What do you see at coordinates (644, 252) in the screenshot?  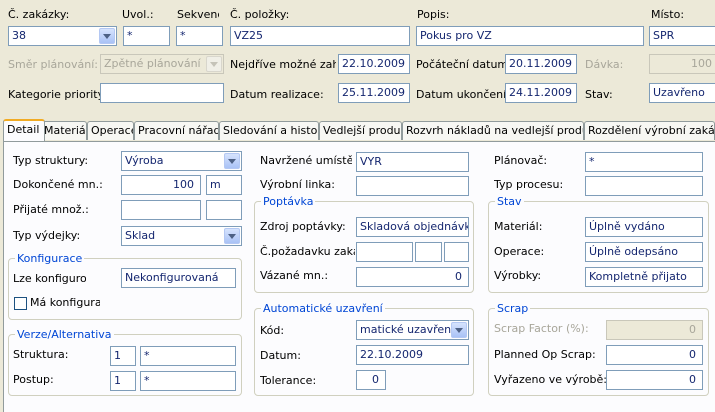 I see `operations-state-field: Úplně odepsáno` at bounding box center [644, 252].